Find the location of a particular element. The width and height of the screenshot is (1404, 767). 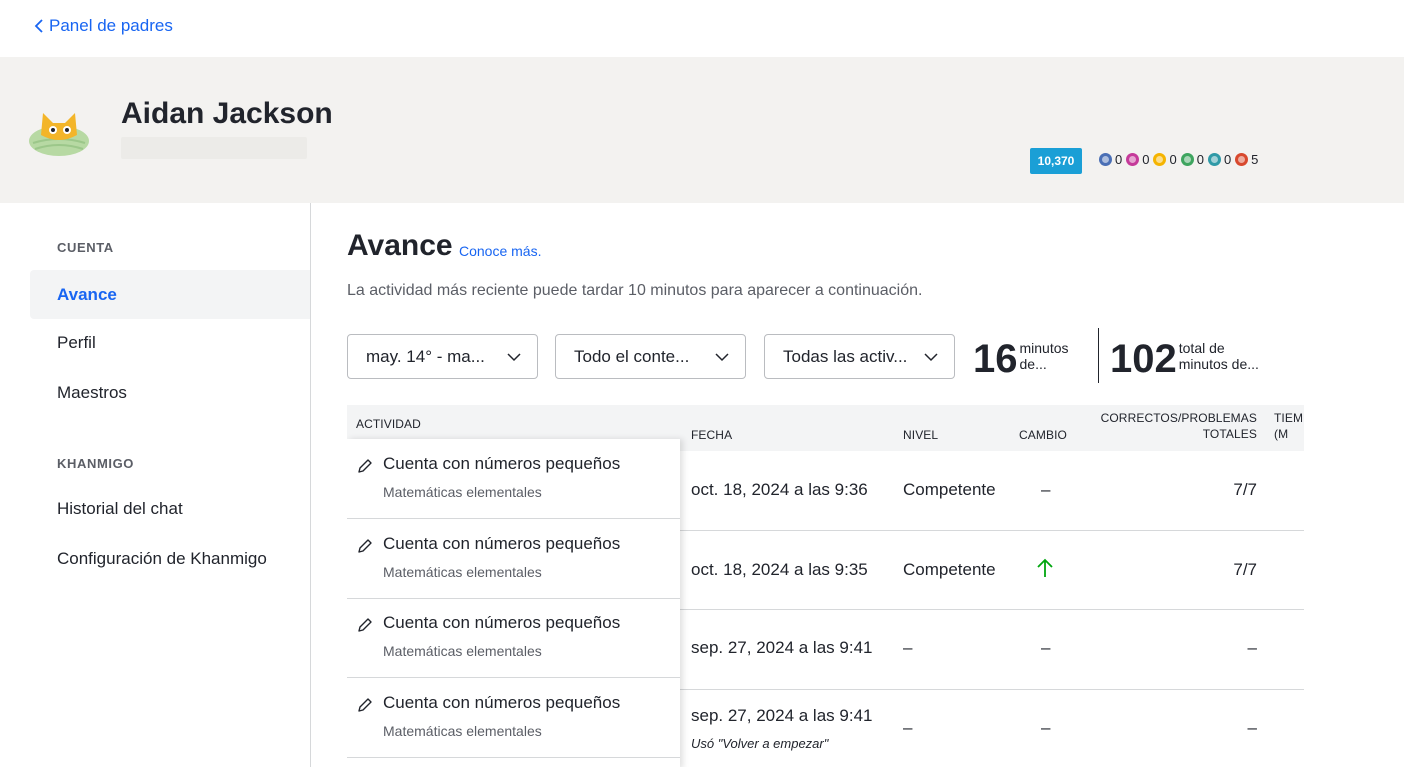

sidebar-item-profile: Perfil is located at coordinates (170, 342).